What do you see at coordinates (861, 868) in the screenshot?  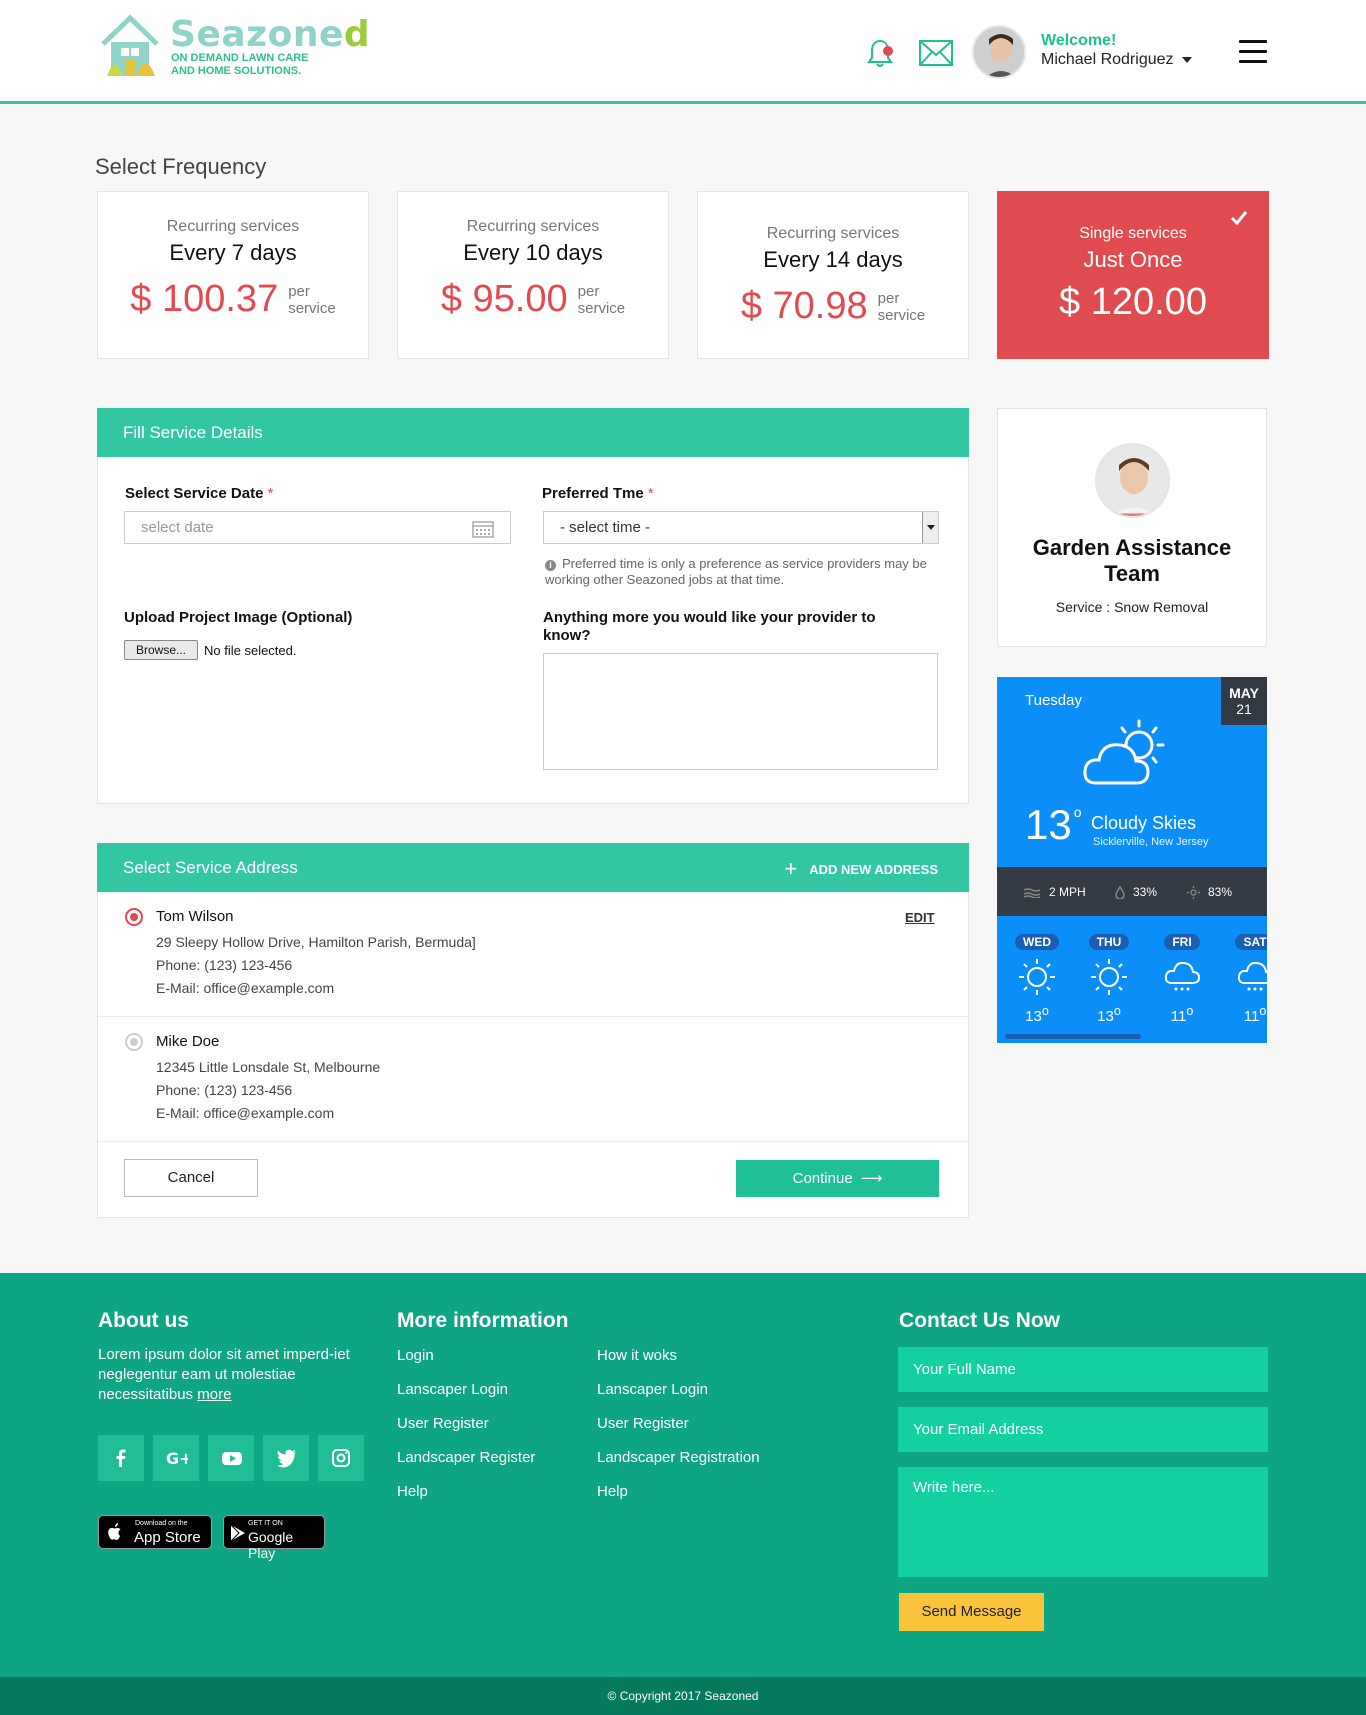 I see `add-new-address-button: + ADD NEW ADDRESS` at bounding box center [861, 868].